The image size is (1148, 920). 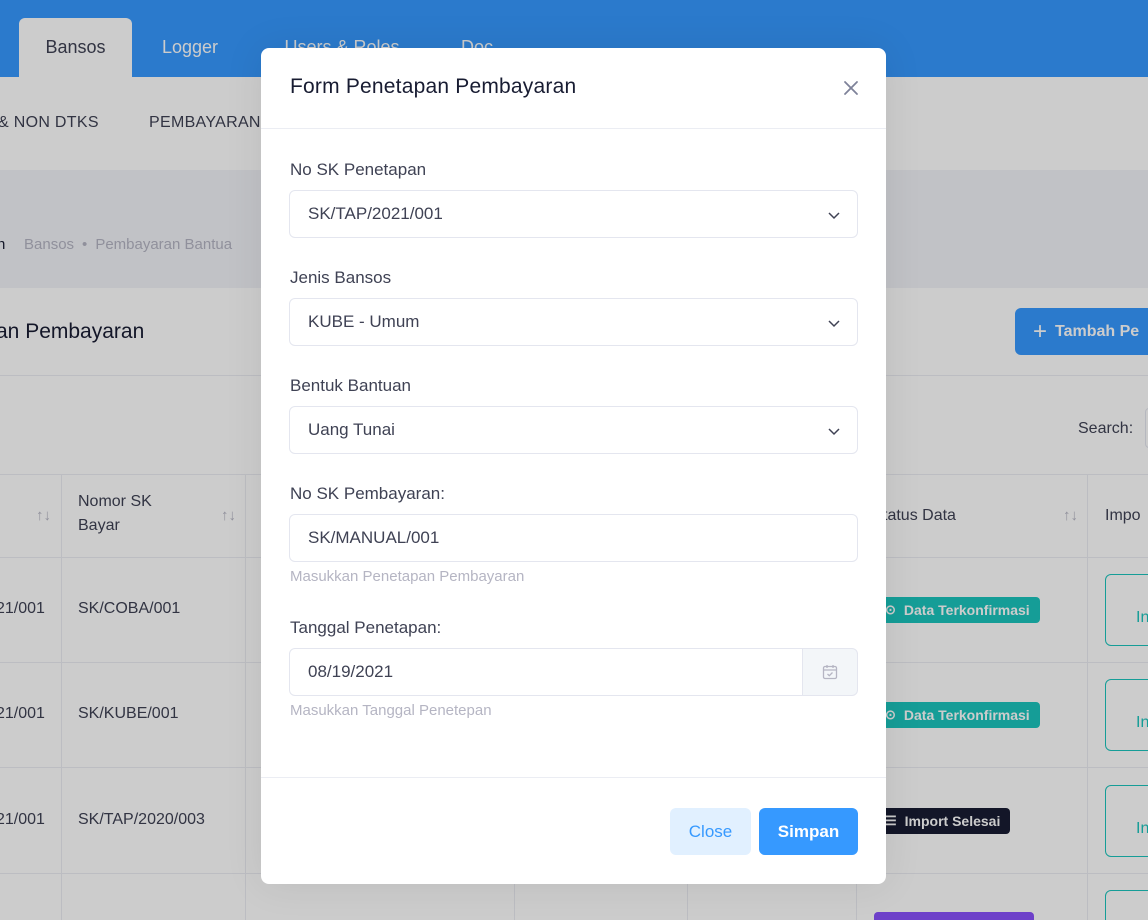 What do you see at coordinates (367, 493) in the screenshot?
I see `field-label-no-sk-pembayaran: No SK Pembayaran:` at bounding box center [367, 493].